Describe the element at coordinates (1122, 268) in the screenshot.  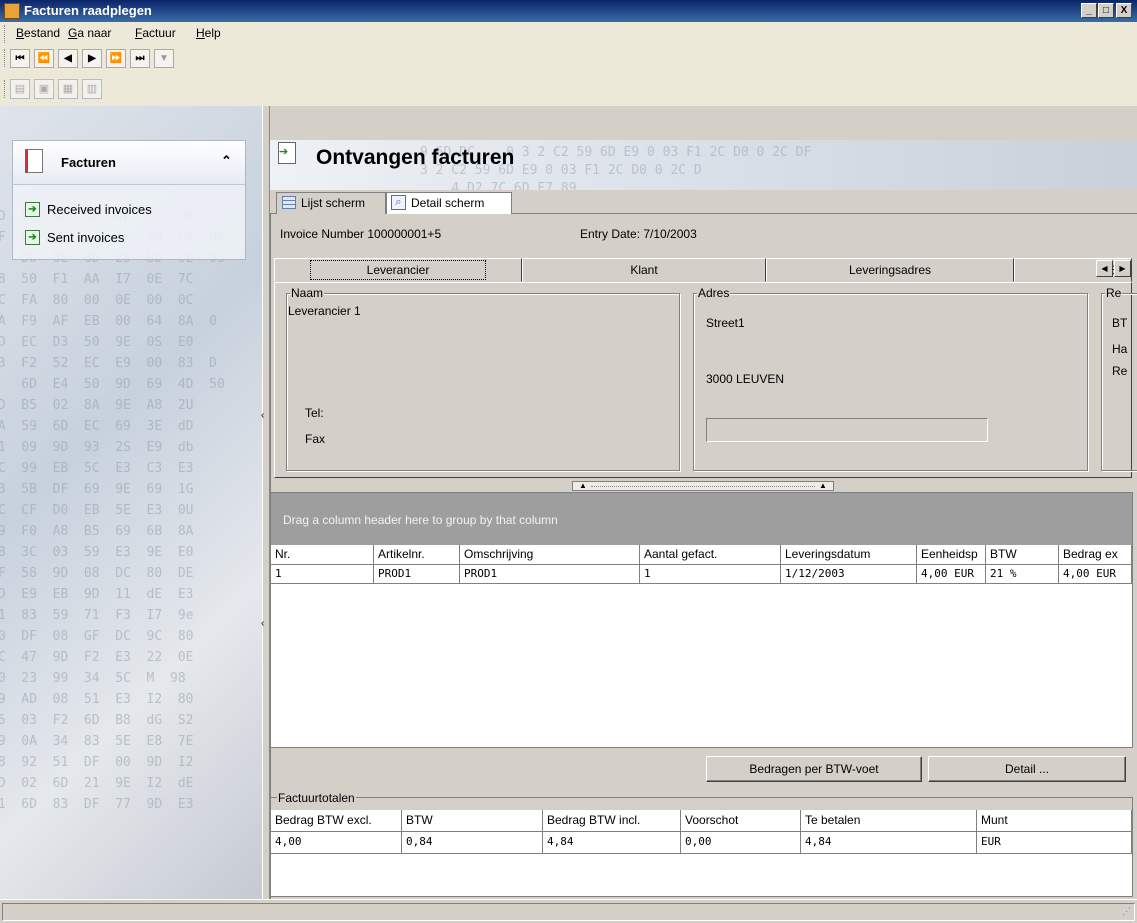
I see `tab-scroll-right-icon: ▶` at that location.